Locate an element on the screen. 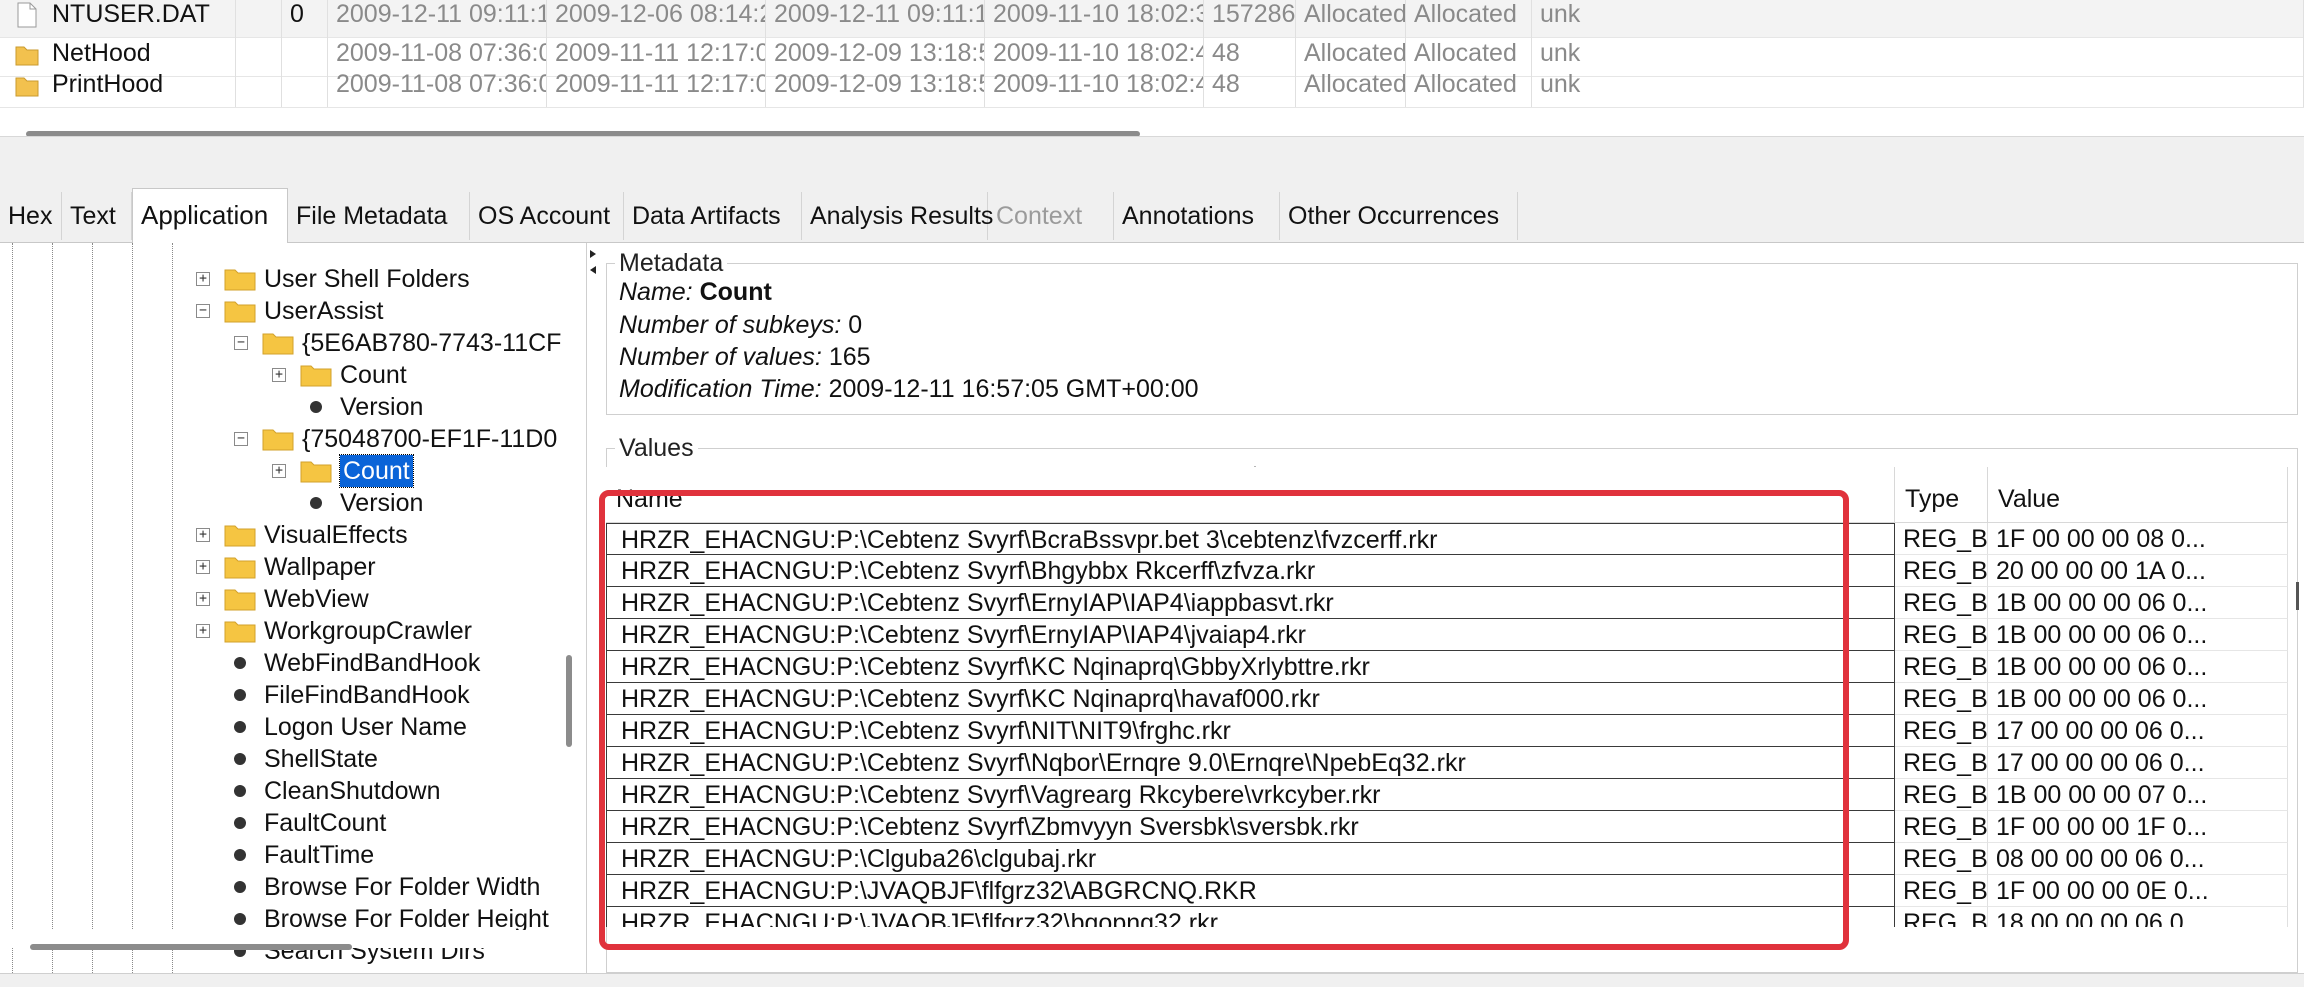 The image size is (2304, 987). tree-node: ShellState is located at coordinates (293, 759).